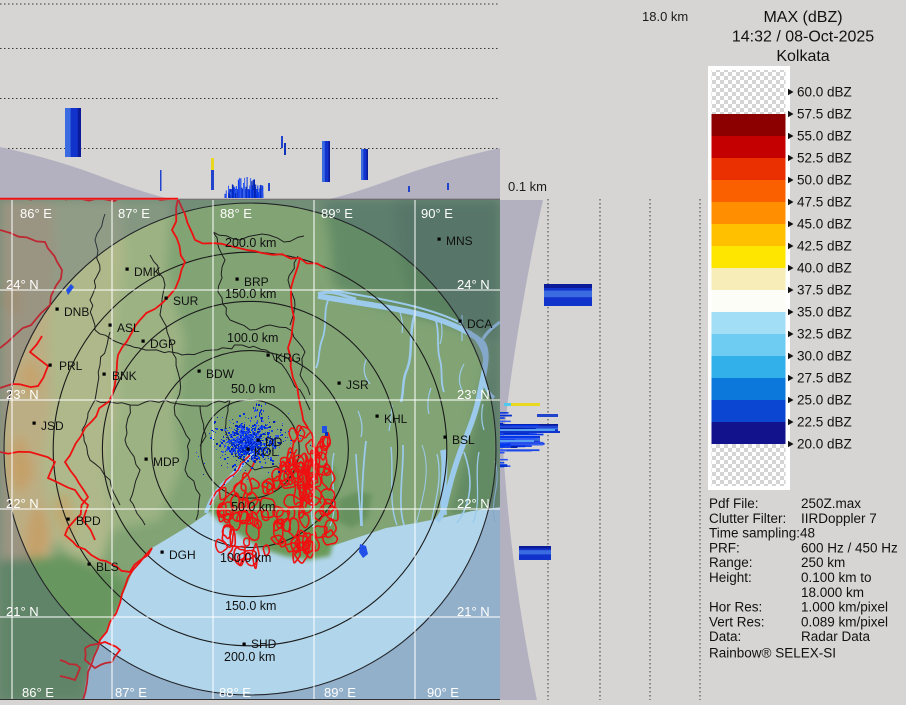  Describe the element at coordinates (844, 621) in the screenshot. I see `svg-text: 0.089 km/pixel` at that location.